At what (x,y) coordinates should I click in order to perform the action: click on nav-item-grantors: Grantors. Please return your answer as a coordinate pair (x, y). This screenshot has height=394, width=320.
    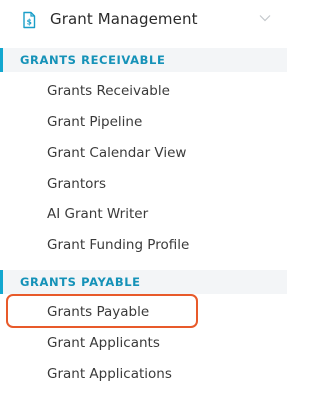
    Looking at the image, I should click on (76, 184).